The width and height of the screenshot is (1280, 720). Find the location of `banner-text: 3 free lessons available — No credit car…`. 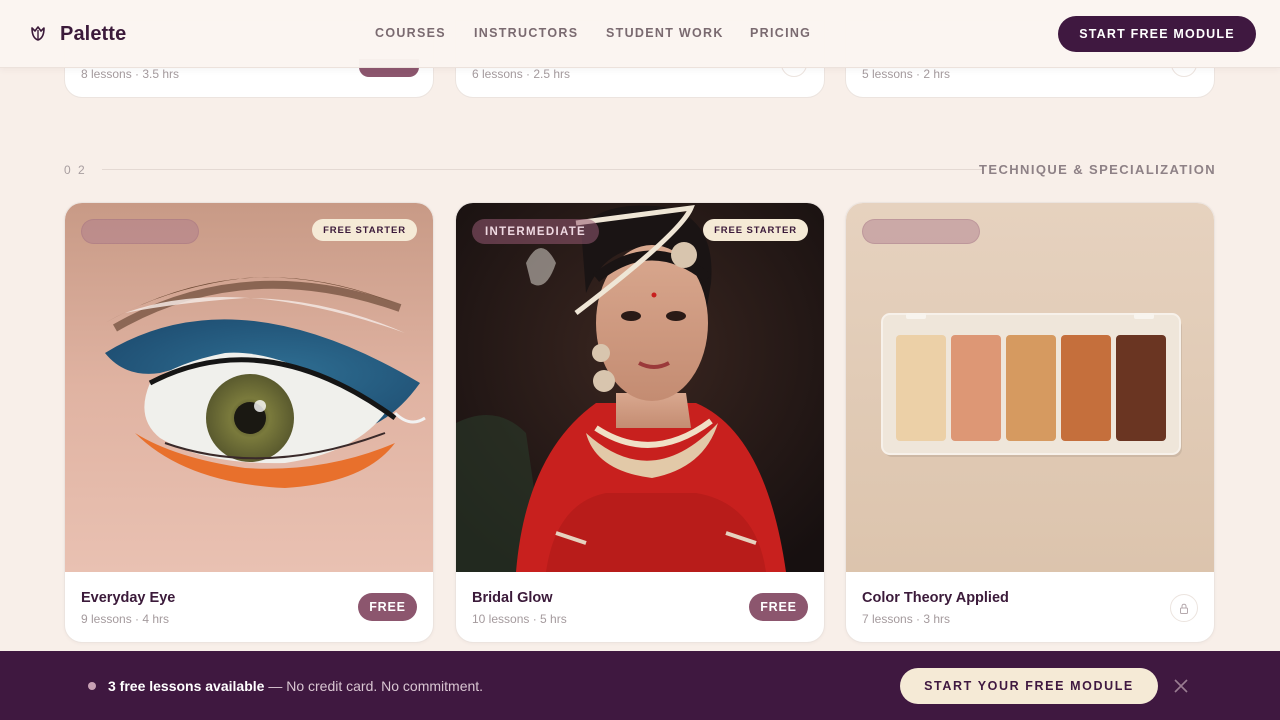

banner-text: 3 free lessons available — No credit car… is located at coordinates (295, 686).